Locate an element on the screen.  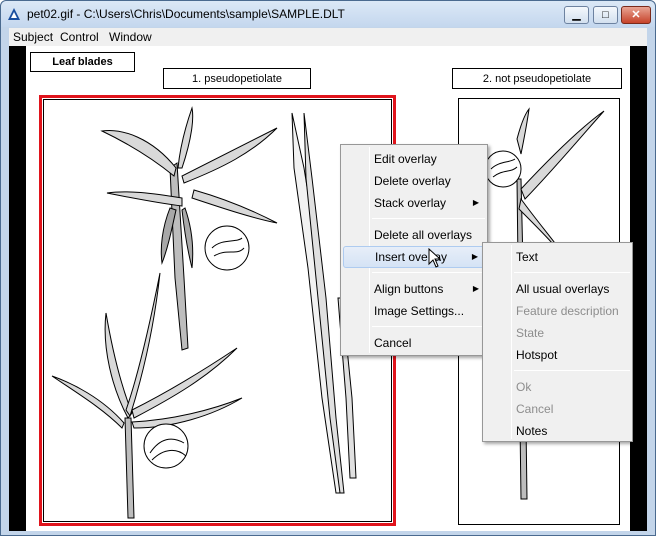
submenu-item-text: Text is located at coordinates (557, 257).